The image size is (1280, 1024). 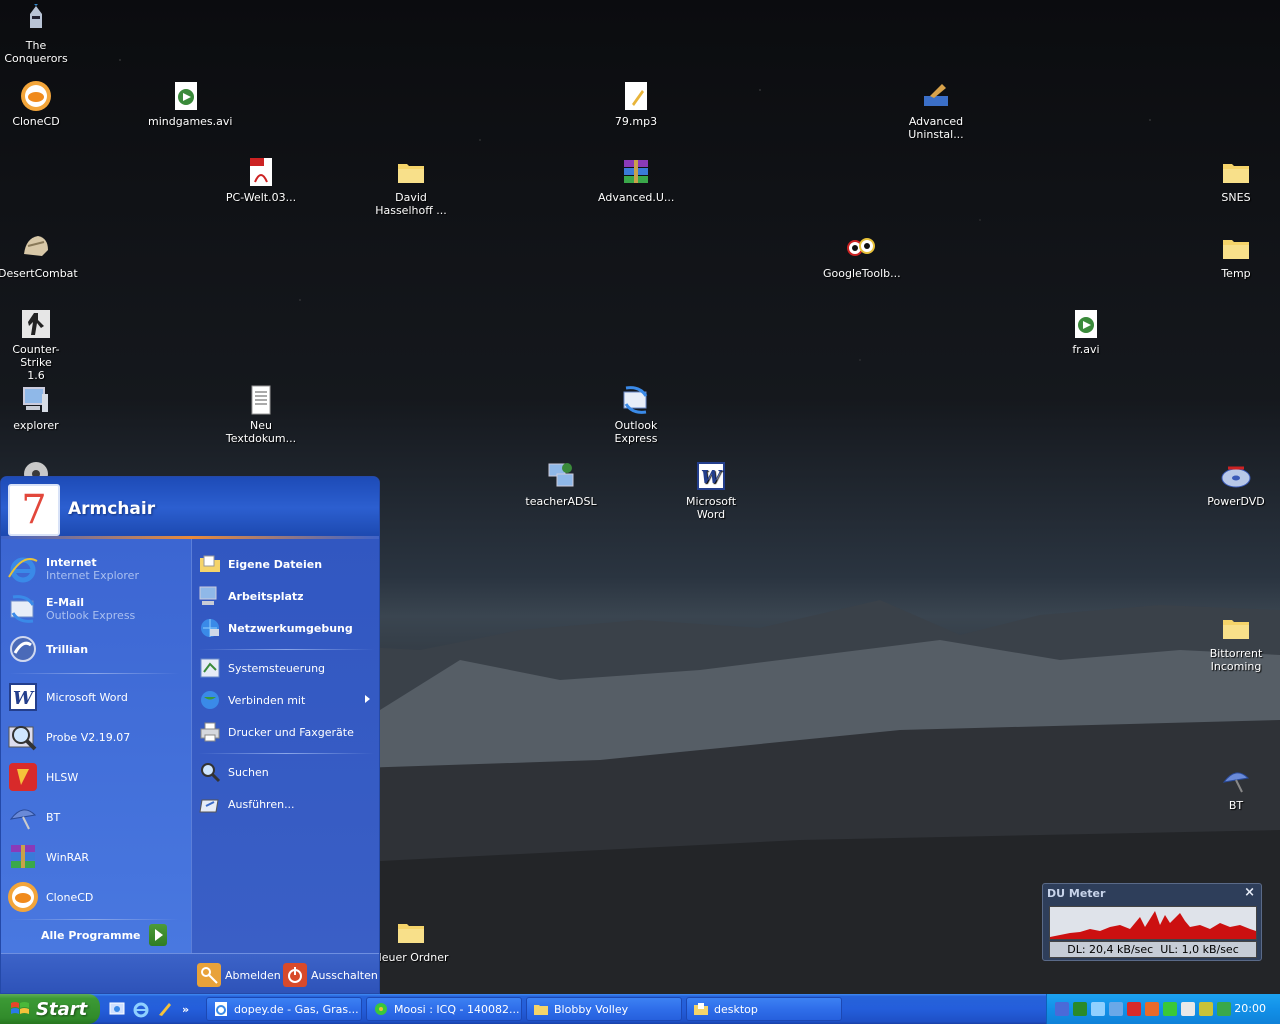 I want to click on desktop-icon-fravi: fr.avi, so click(x=1086, y=332).